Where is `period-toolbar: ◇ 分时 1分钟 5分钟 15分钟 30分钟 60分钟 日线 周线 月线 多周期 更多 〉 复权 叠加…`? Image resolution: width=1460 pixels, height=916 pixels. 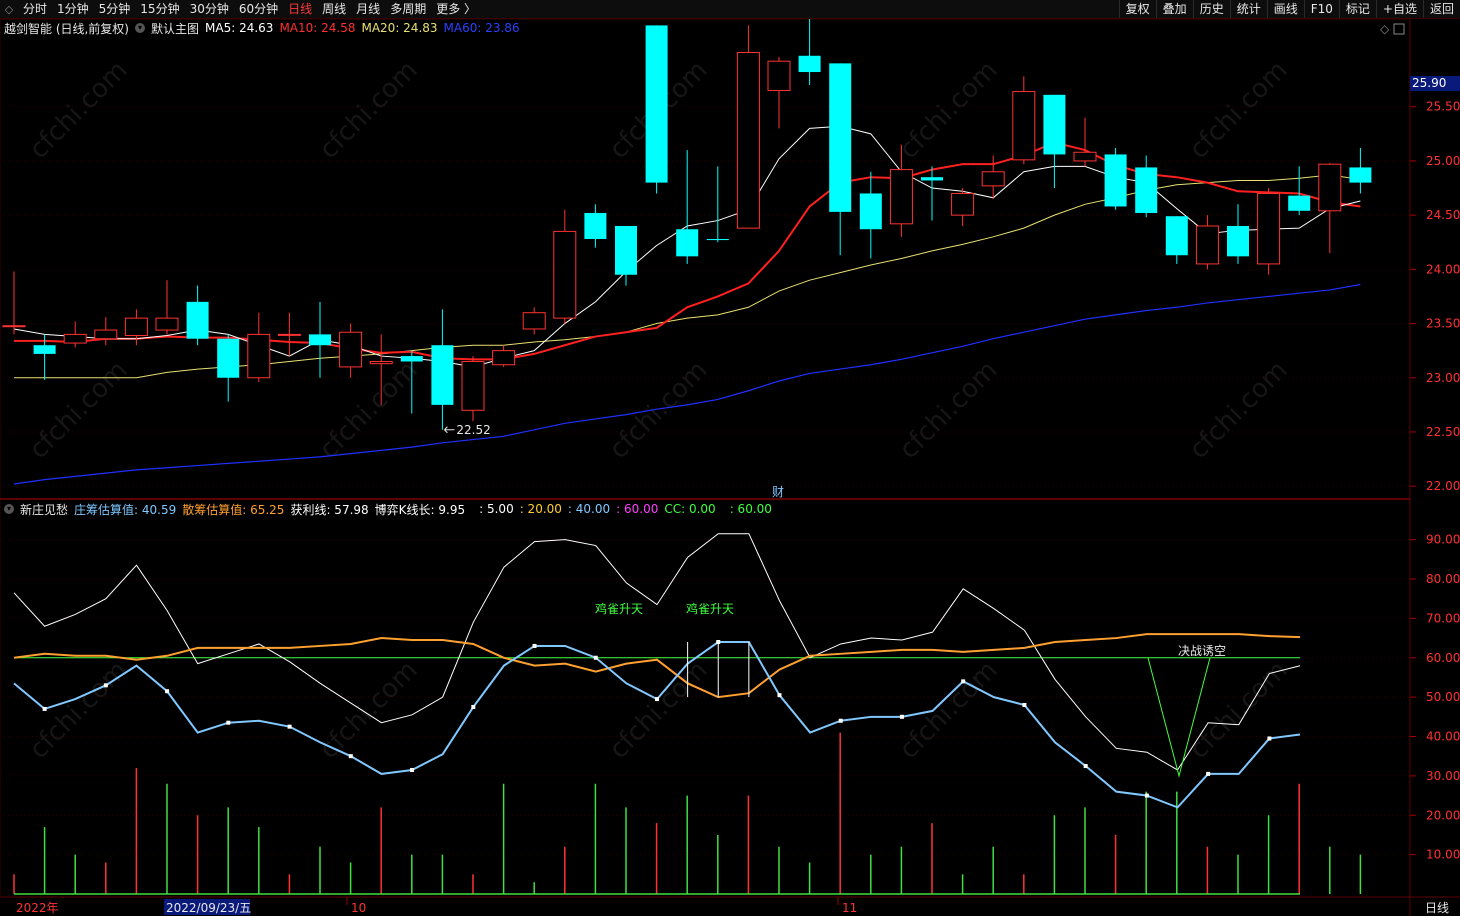
period-toolbar: ◇ 分时 1分钟 5分钟 15分钟 30分钟 60分钟 日线 周线 月线 多周期 更多 〉 复权 叠加… is located at coordinates (730, 9).